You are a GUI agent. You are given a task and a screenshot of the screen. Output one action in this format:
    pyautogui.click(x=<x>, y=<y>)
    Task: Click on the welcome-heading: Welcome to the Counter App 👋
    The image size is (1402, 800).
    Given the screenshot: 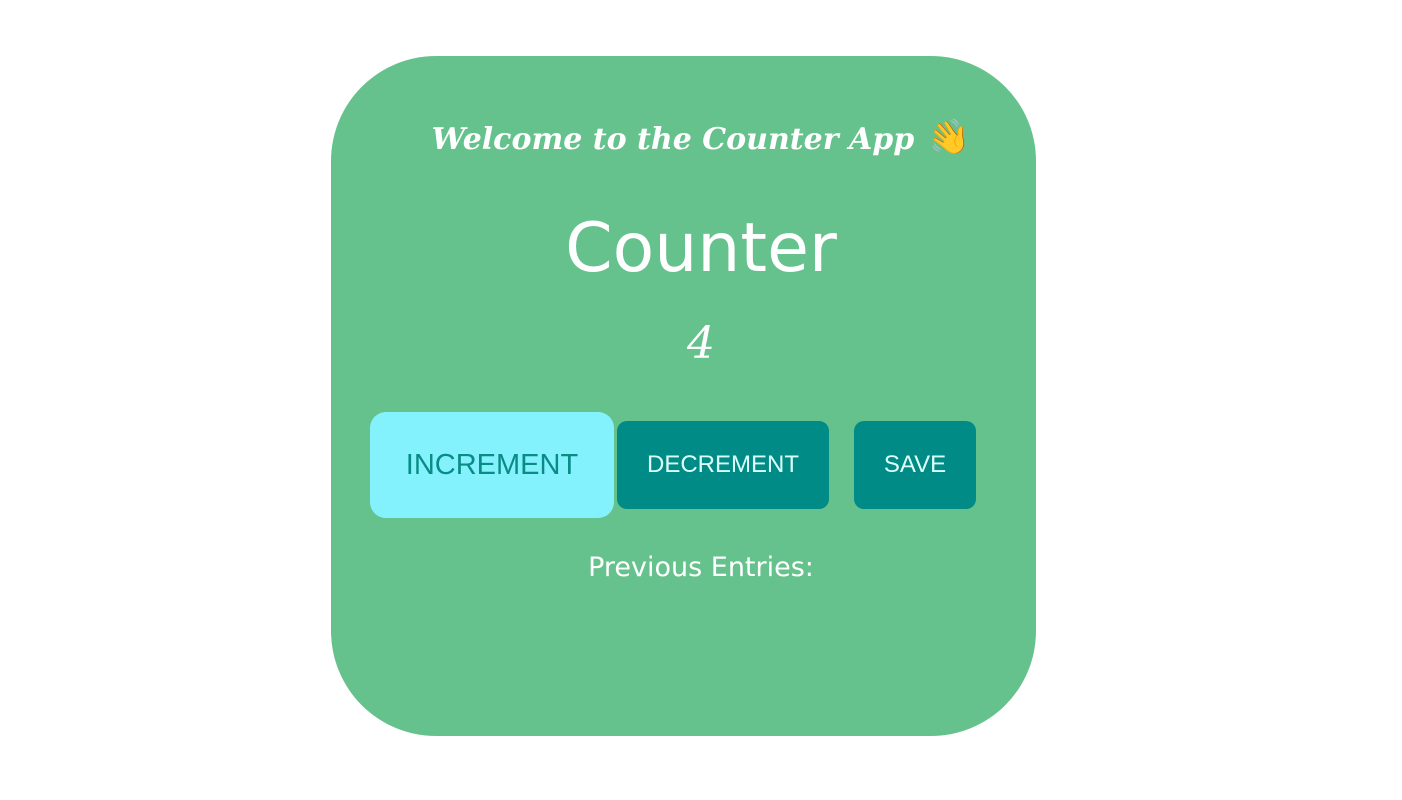 What is the action you would take?
    pyautogui.click(x=701, y=139)
    